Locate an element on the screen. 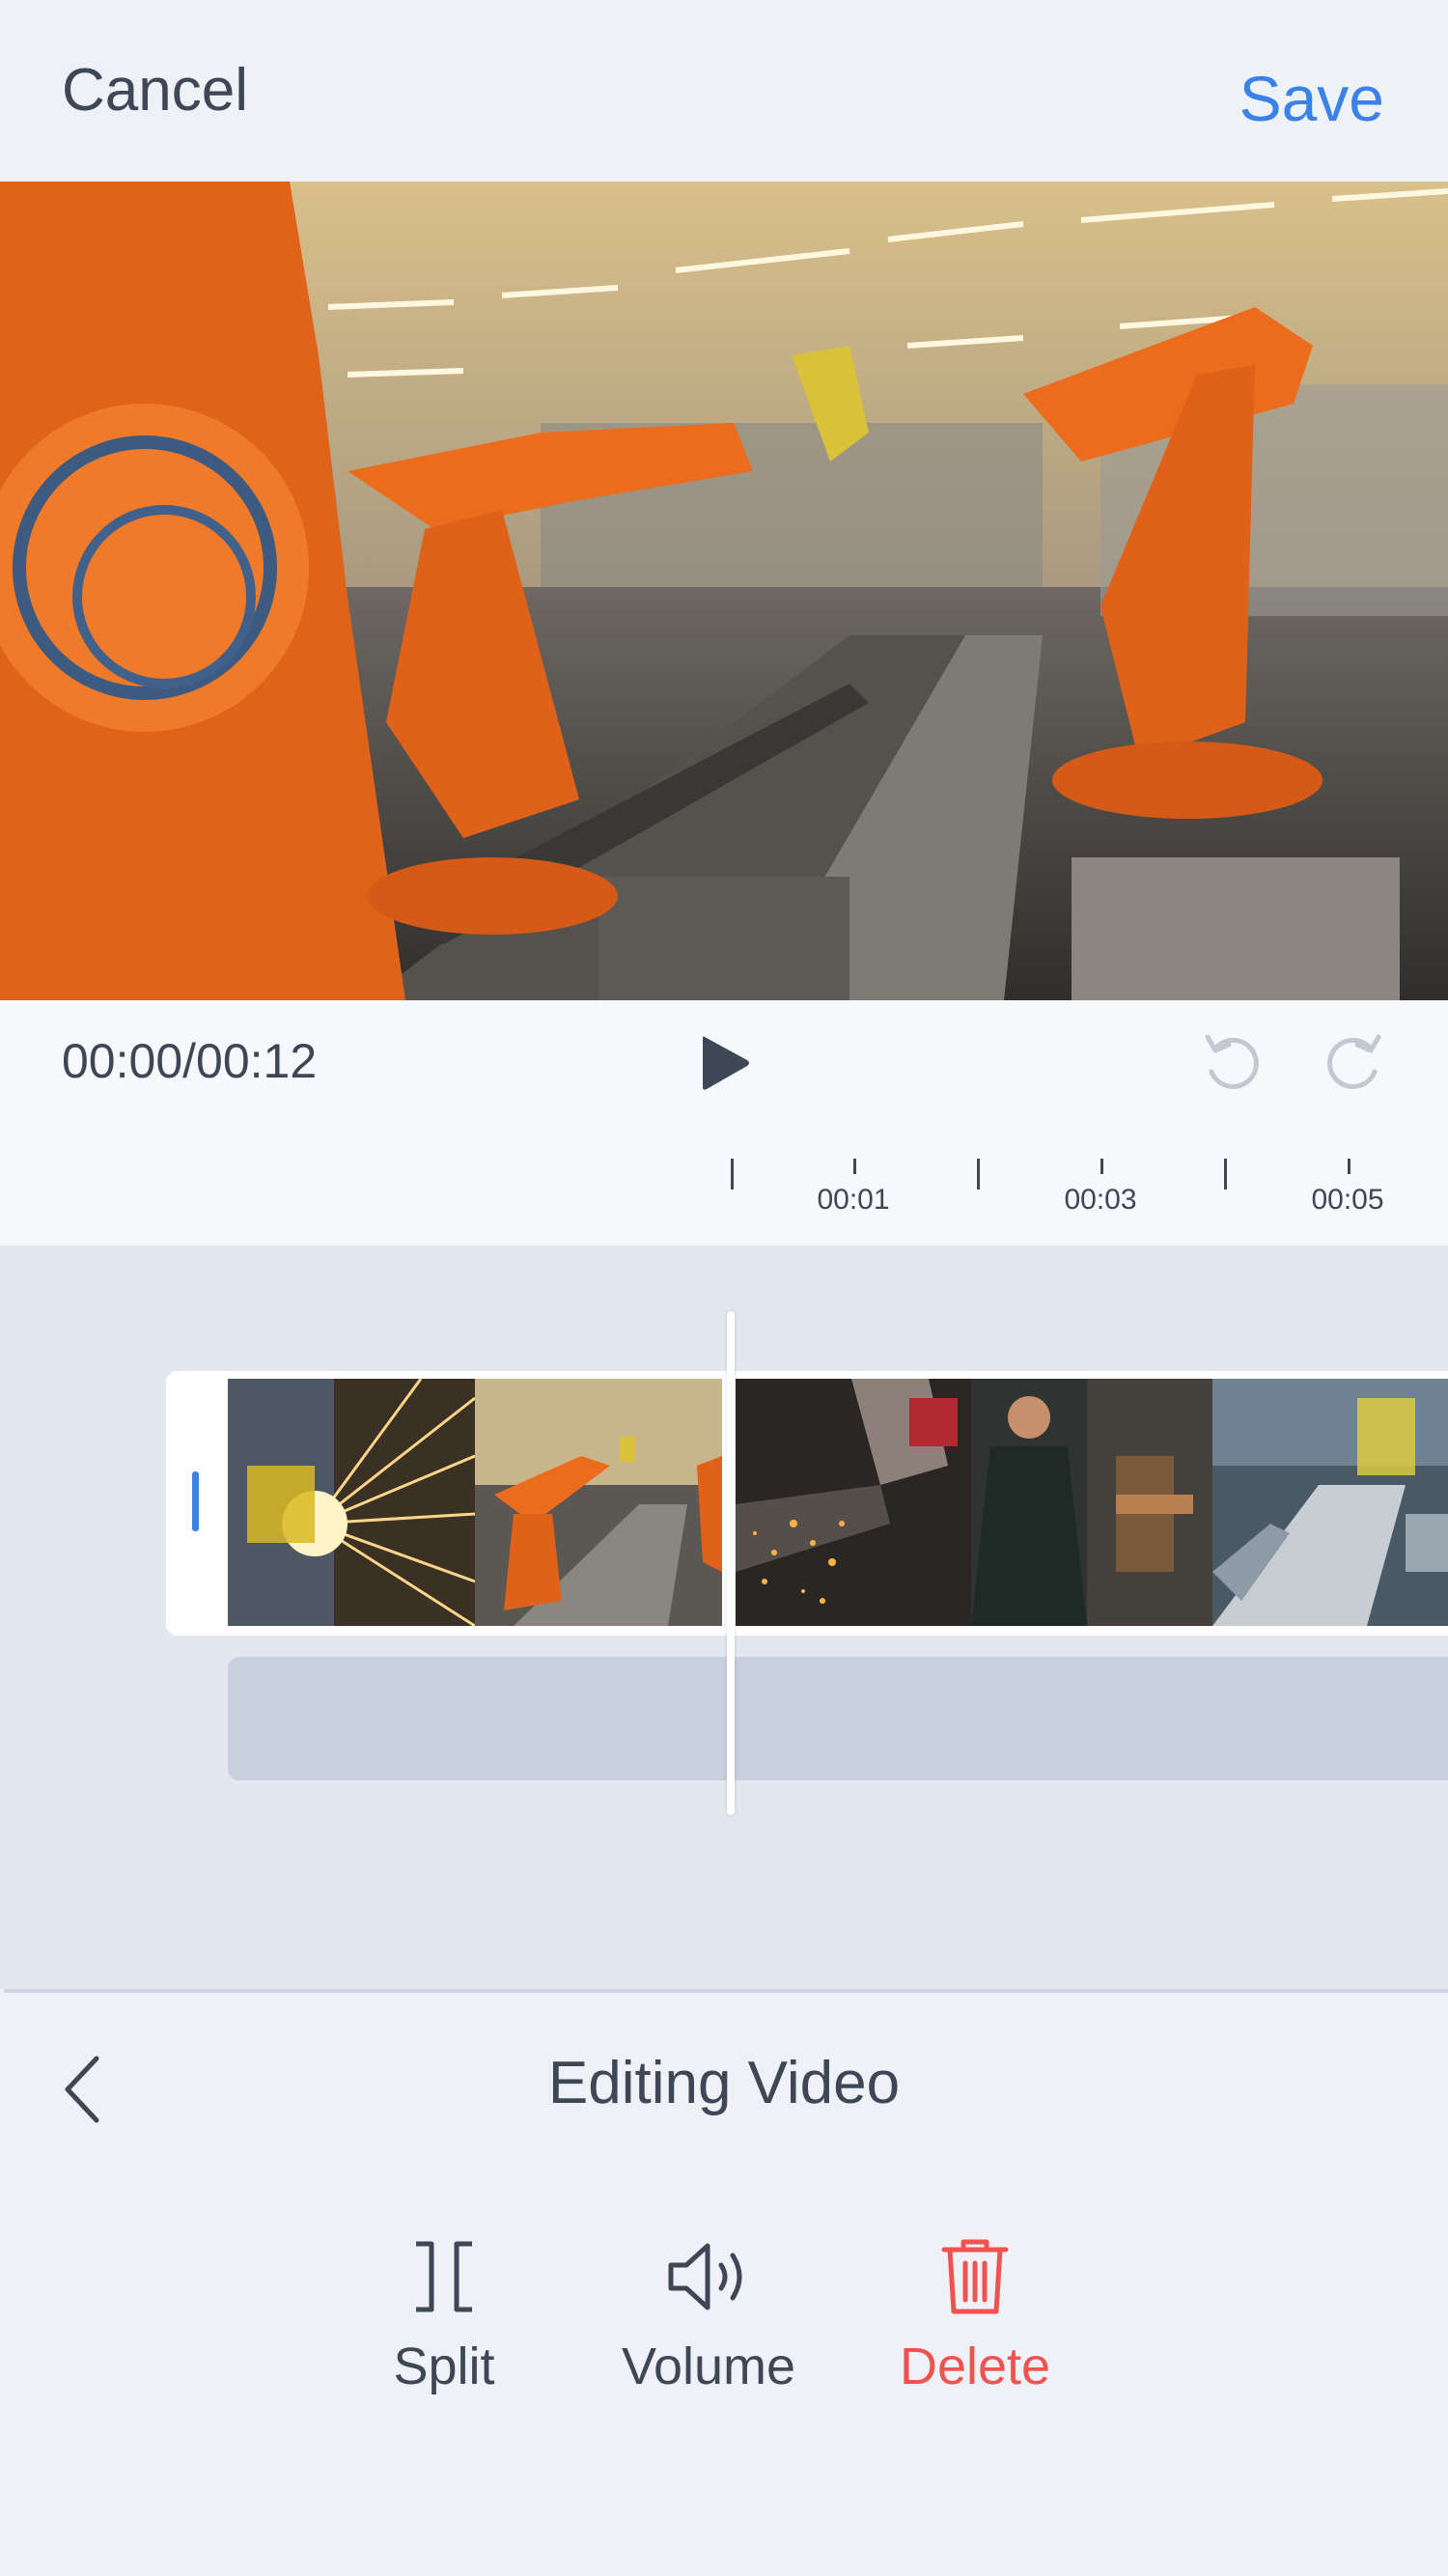 This screenshot has height=2576, width=1448. split-label: Split is located at coordinates (444, 2367).